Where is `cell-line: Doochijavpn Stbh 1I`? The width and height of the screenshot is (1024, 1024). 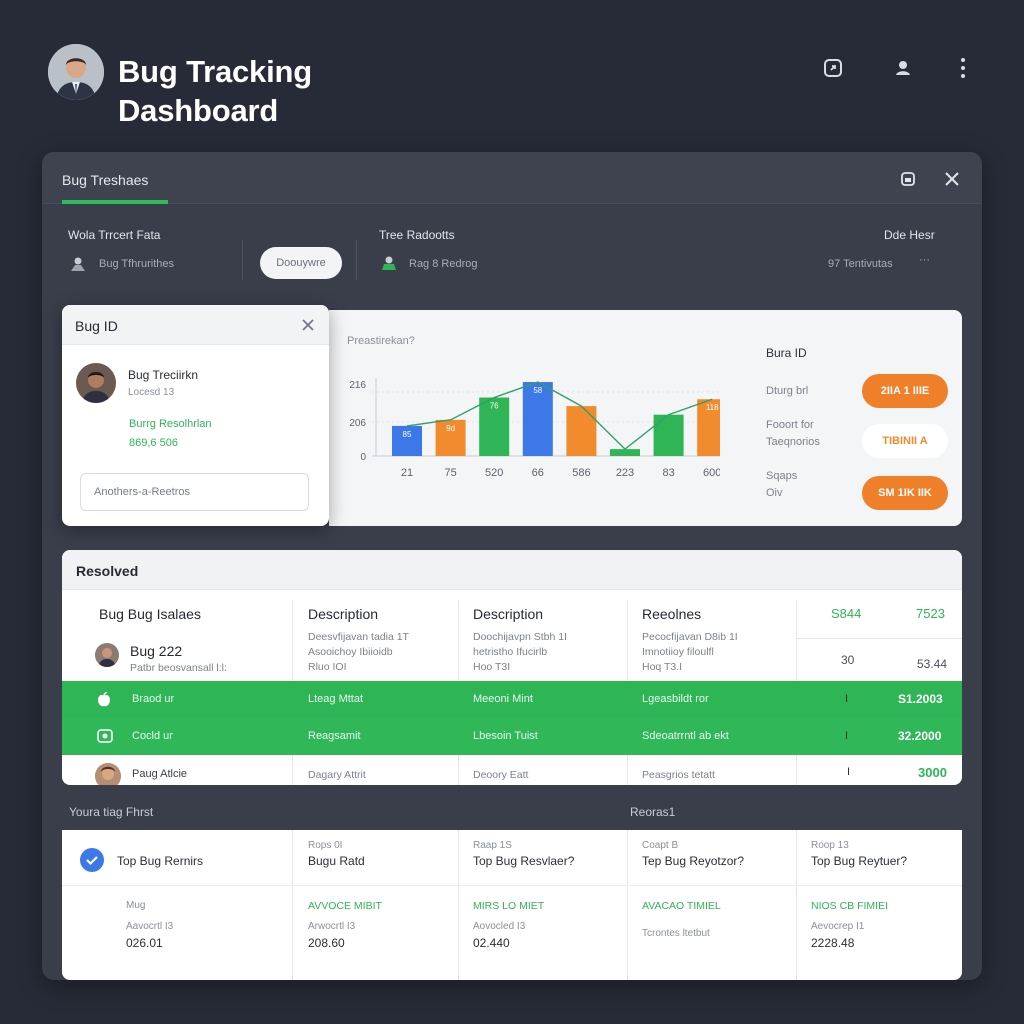
cell-line: Doochijavpn Stbh 1I is located at coordinates (520, 637).